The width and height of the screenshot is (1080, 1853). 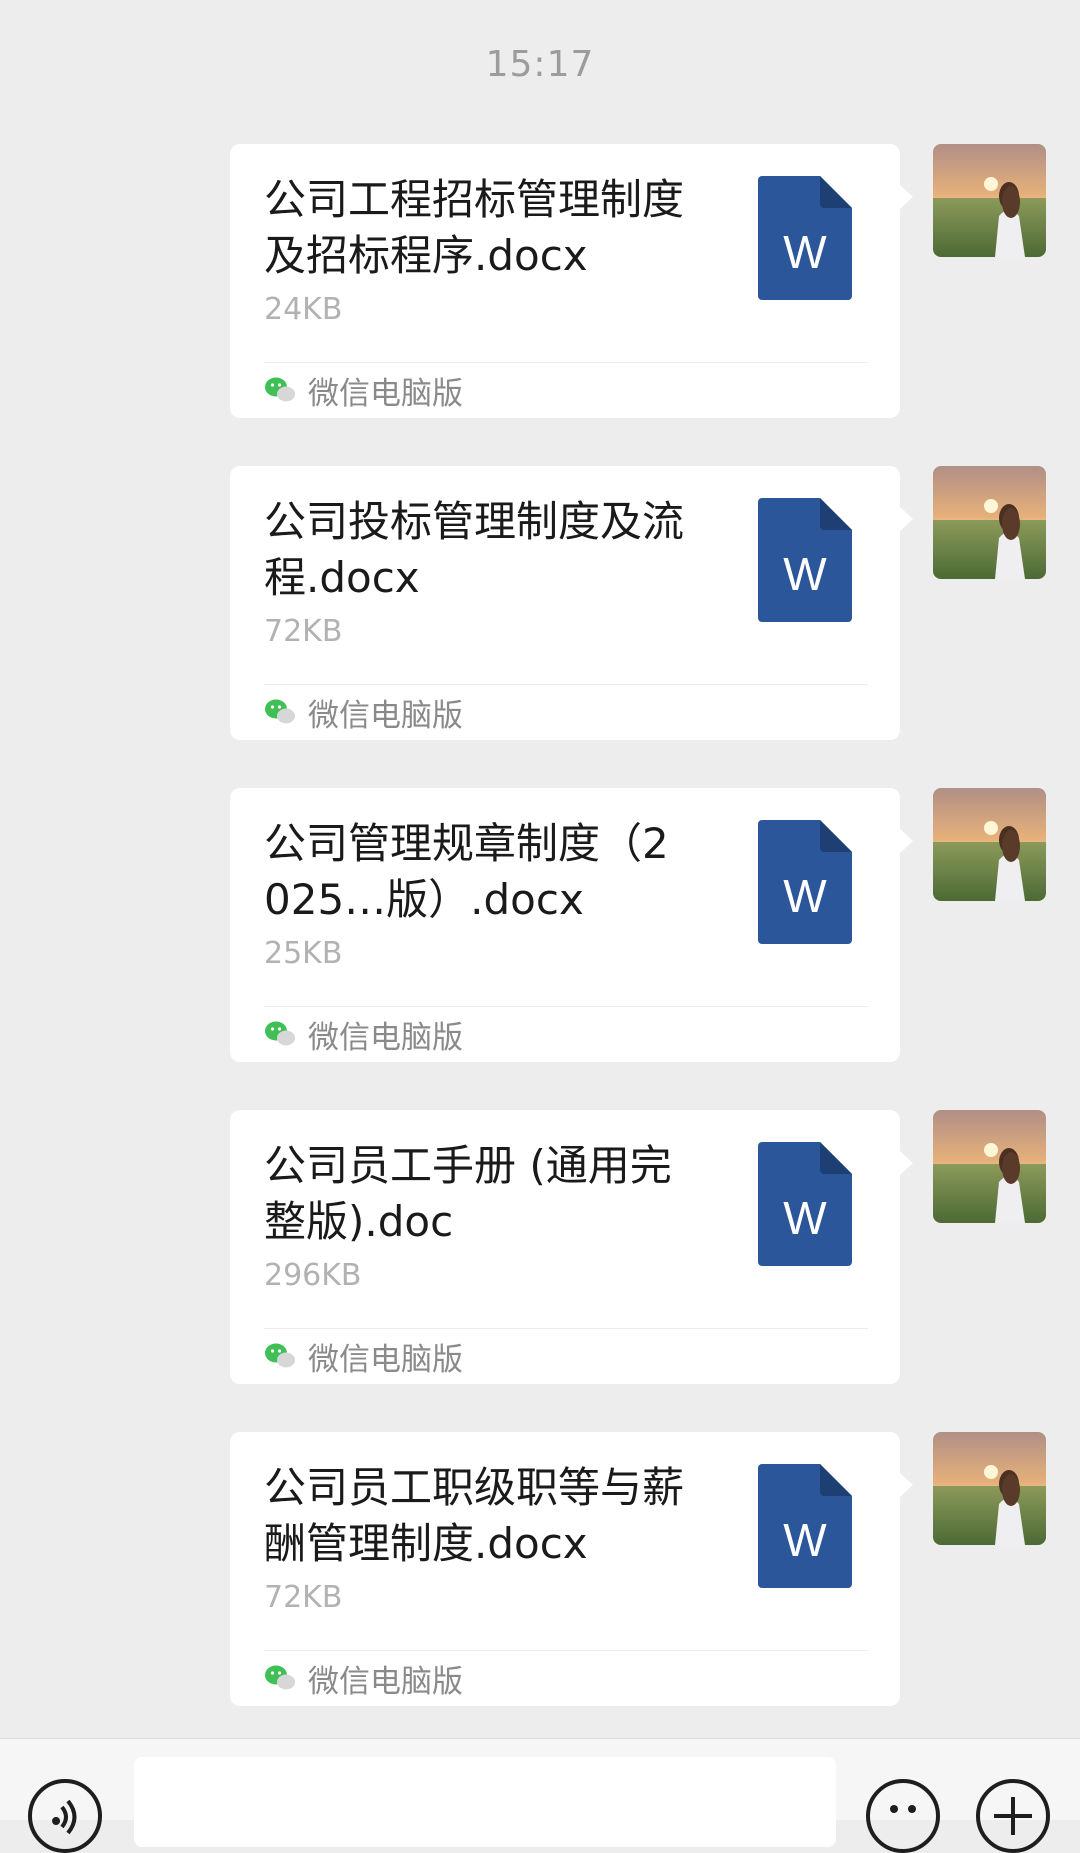 What do you see at coordinates (903, 1816) in the screenshot?
I see `emoji-button` at bounding box center [903, 1816].